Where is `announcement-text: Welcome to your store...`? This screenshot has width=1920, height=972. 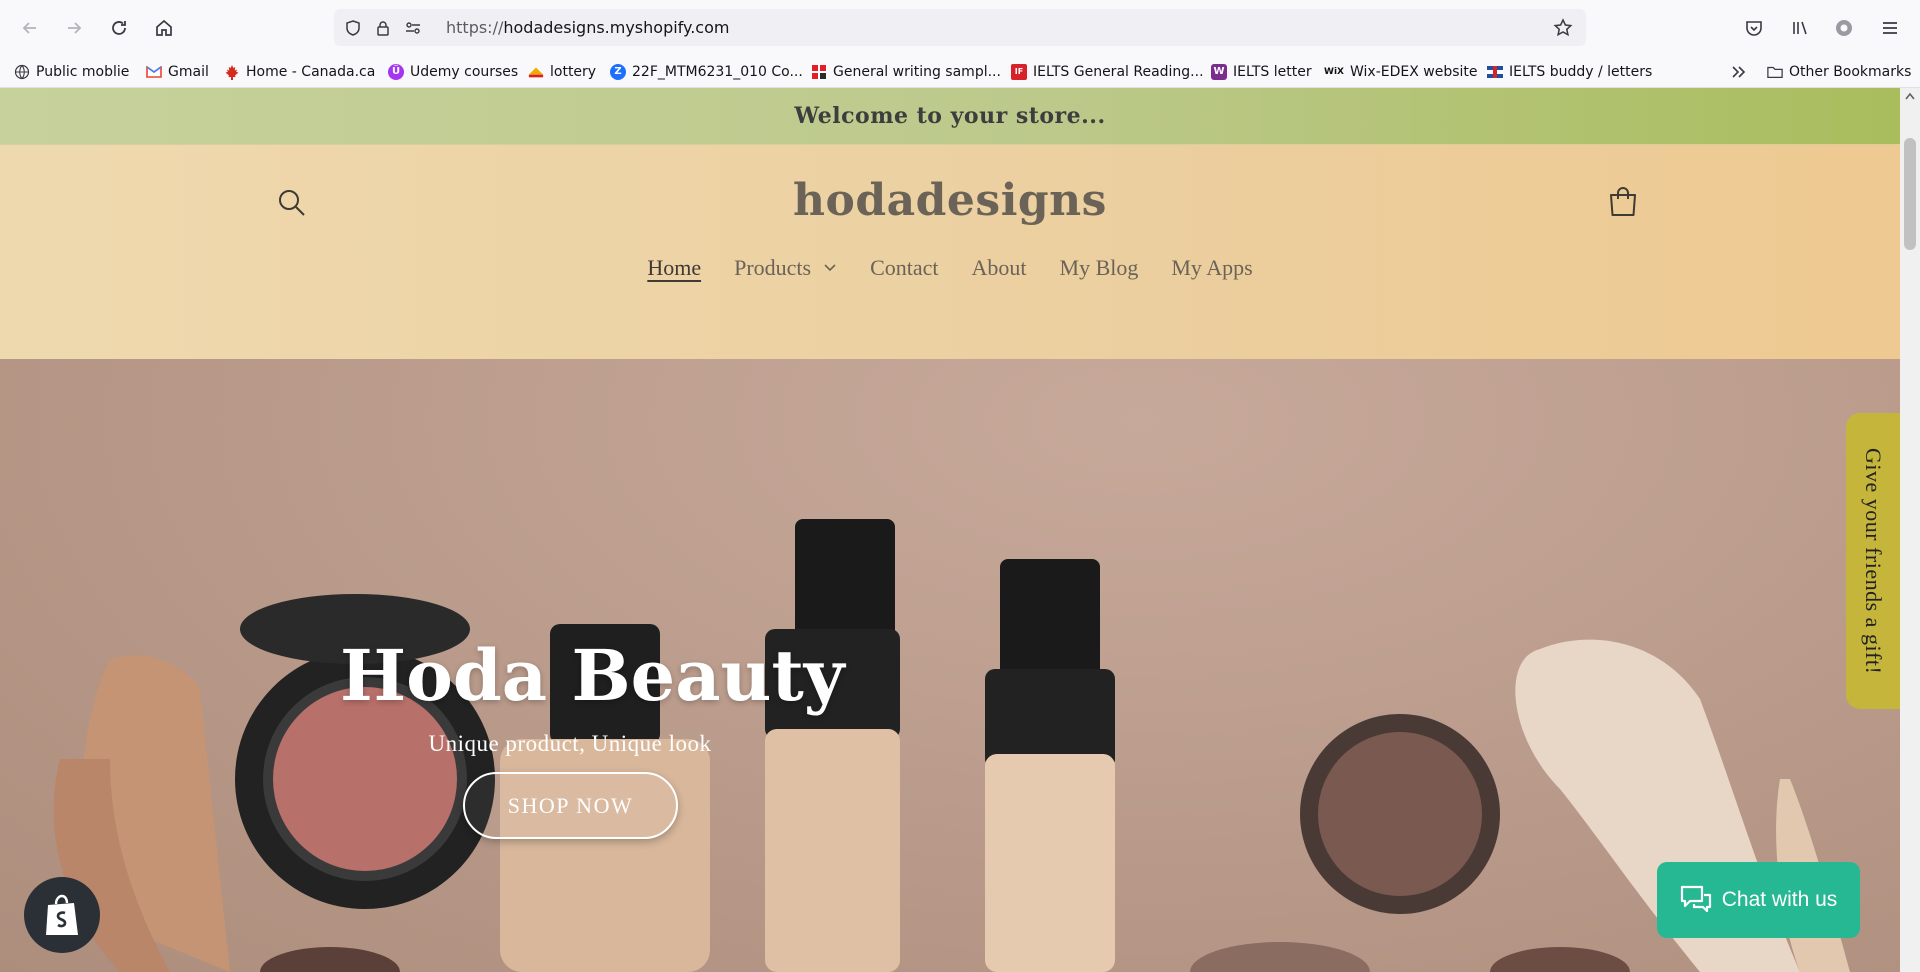 announcement-text: Welcome to your store... is located at coordinates (950, 116).